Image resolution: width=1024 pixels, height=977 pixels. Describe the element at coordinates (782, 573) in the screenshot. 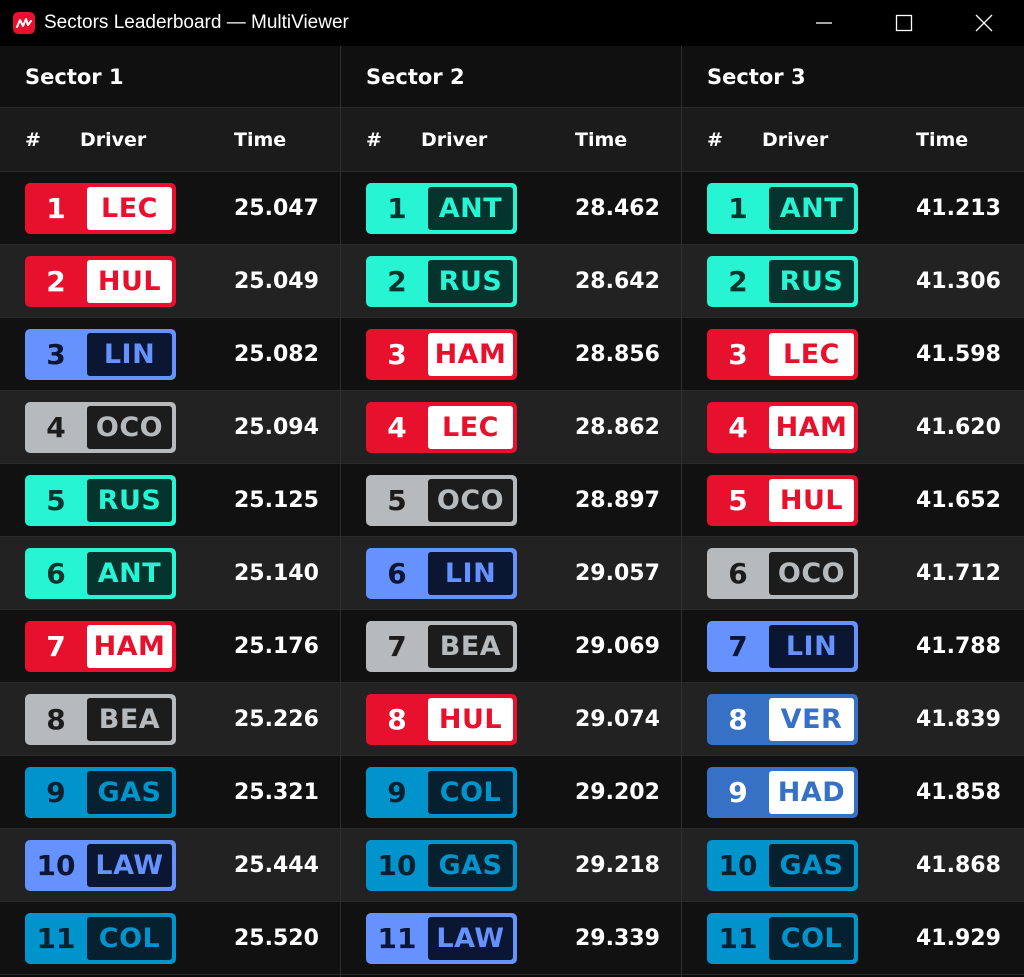

I see `driver-tag: 6 OCO` at that location.